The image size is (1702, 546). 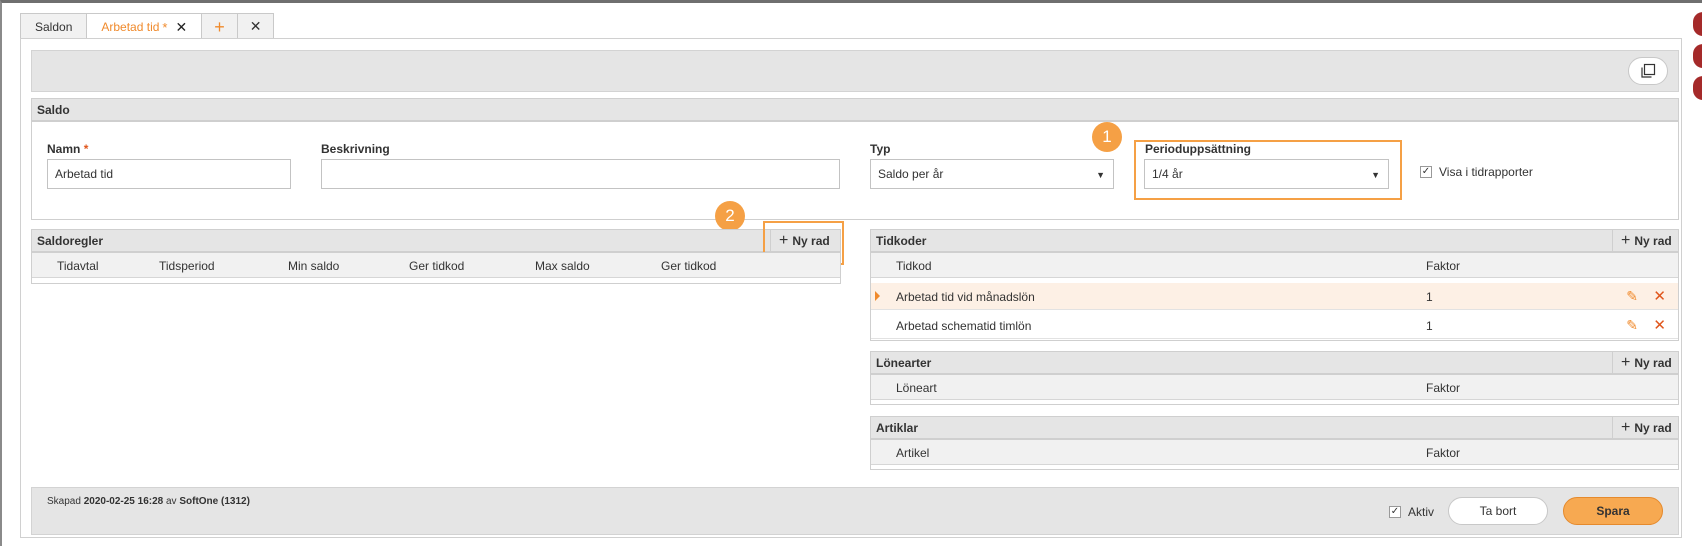 I want to click on period-label: Perioduppsättning, so click(x=1198, y=149).